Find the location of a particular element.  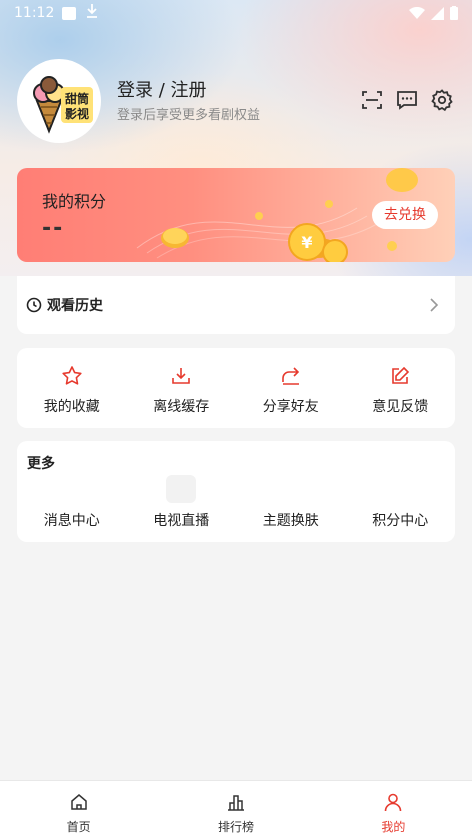

feedback-label: 意见反馈 is located at coordinates (400, 407).